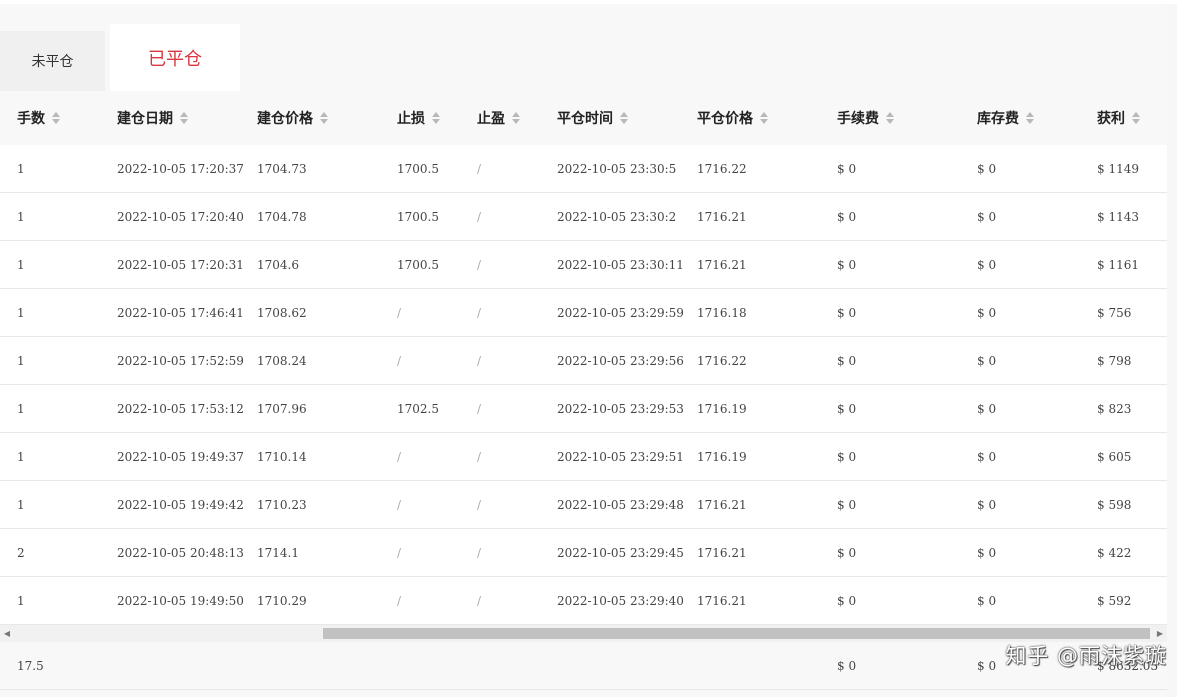 The width and height of the screenshot is (1177, 697). What do you see at coordinates (1114, 408) in the screenshot?
I see `cell-profit: $ 823` at bounding box center [1114, 408].